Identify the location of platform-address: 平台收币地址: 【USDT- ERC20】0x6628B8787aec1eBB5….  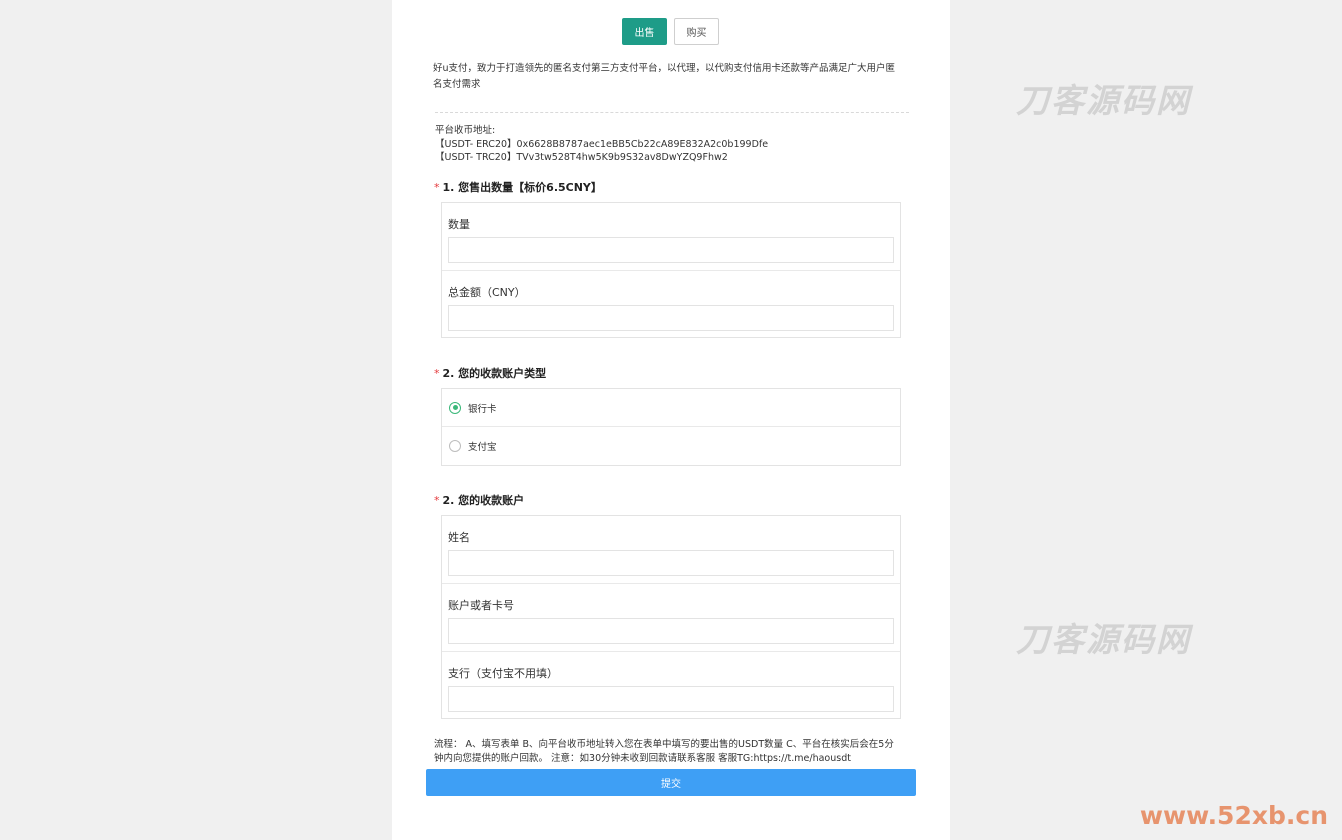
(675, 144).